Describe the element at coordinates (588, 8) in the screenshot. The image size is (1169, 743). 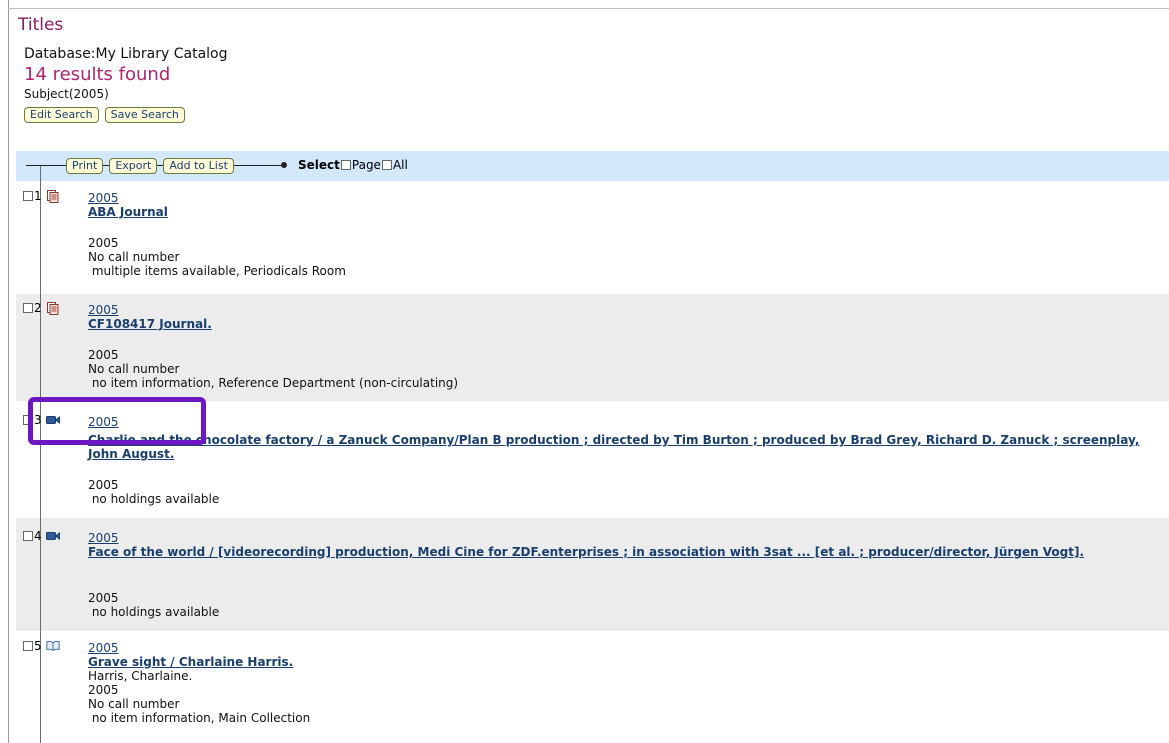
I see `page-top-border` at that location.